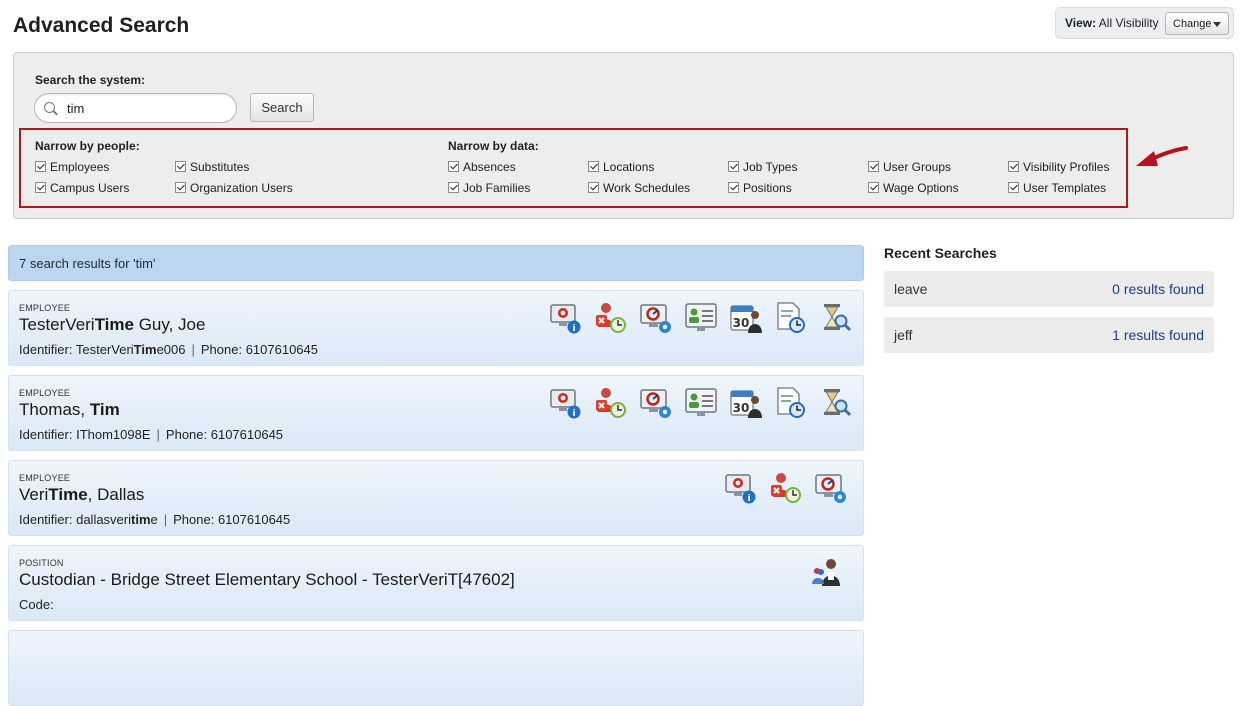  What do you see at coordinates (436, 263) in the screenshot?
I see `results-summary: 7 search results for 'tim'` at bounding box center [436, 263].